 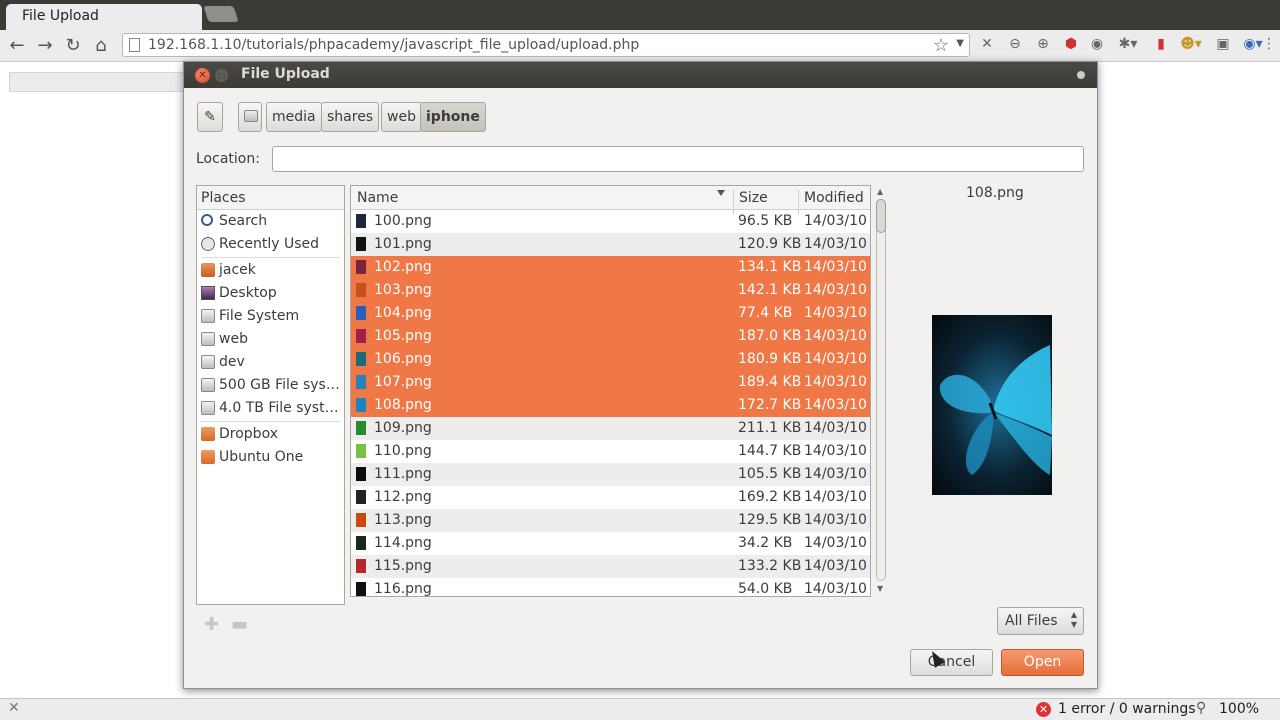 I want to click on file-size: 187.0 KB, so click(x=770, y=336).